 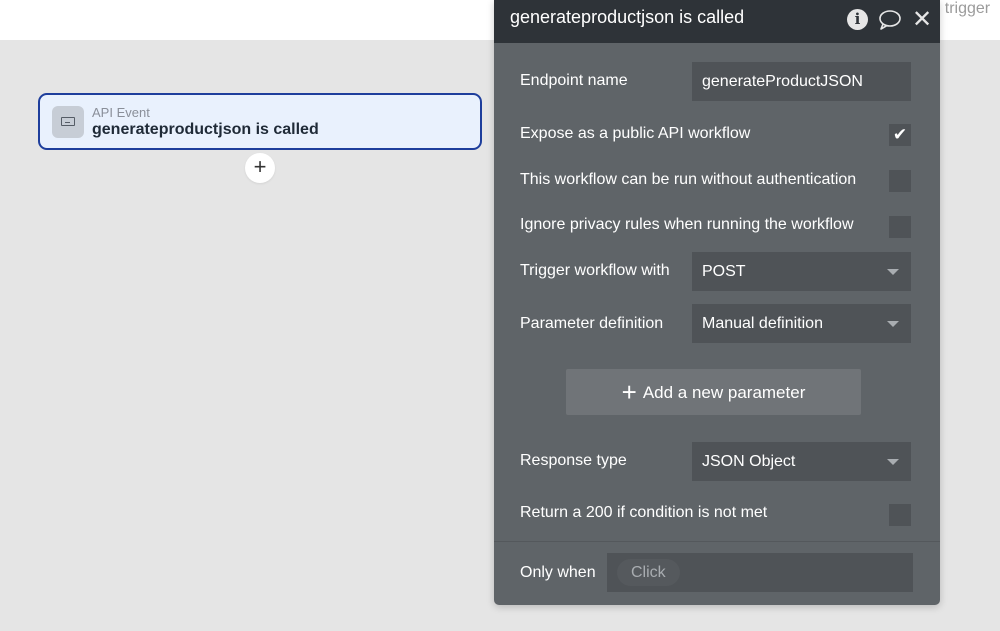 What do you see at coordinates (573, 460) in the screenshot?
I see `response-type-label: Response type` at bounding box center [573, 460].